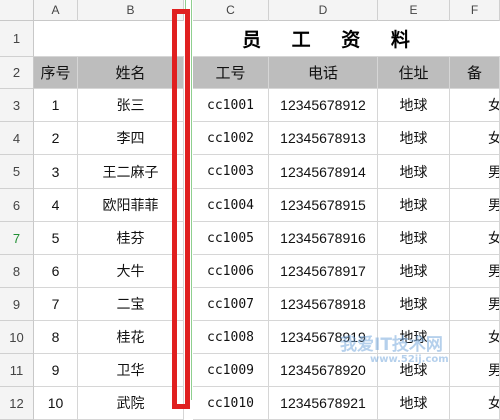 Image resolution: width=500 pixels, height=420 pixels. Describe the element at coordinates (414, 10) in the screenshot. I see `column-header-e: E` at that location.